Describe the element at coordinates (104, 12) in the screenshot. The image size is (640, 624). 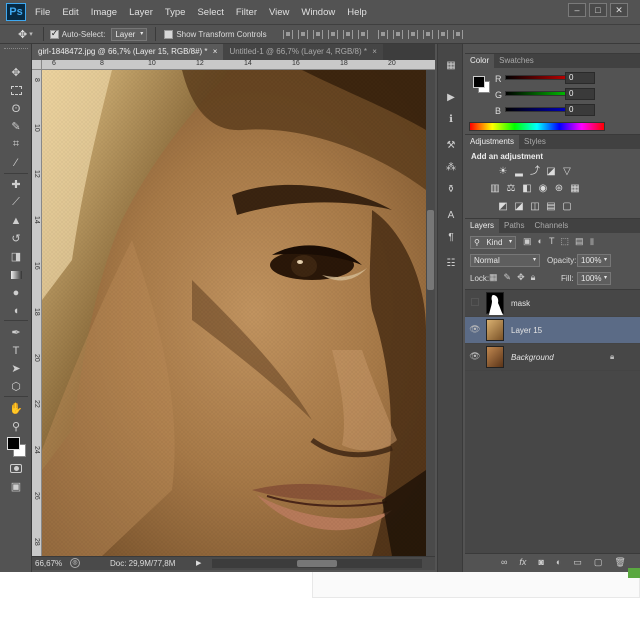
I see `menu-image: Image` at that location.